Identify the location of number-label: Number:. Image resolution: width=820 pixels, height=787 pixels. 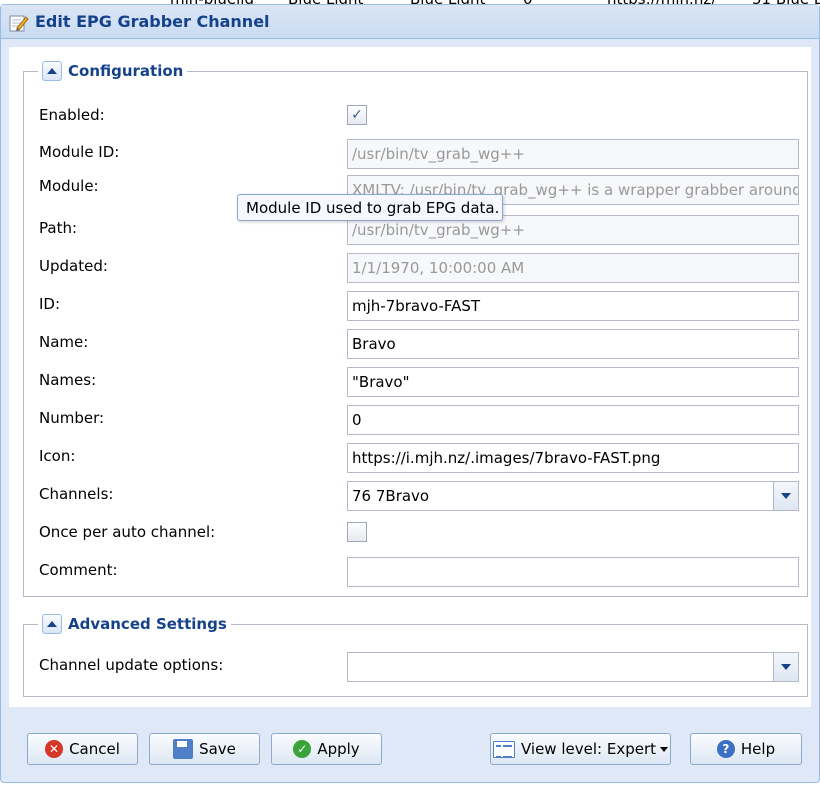
(72, 418).